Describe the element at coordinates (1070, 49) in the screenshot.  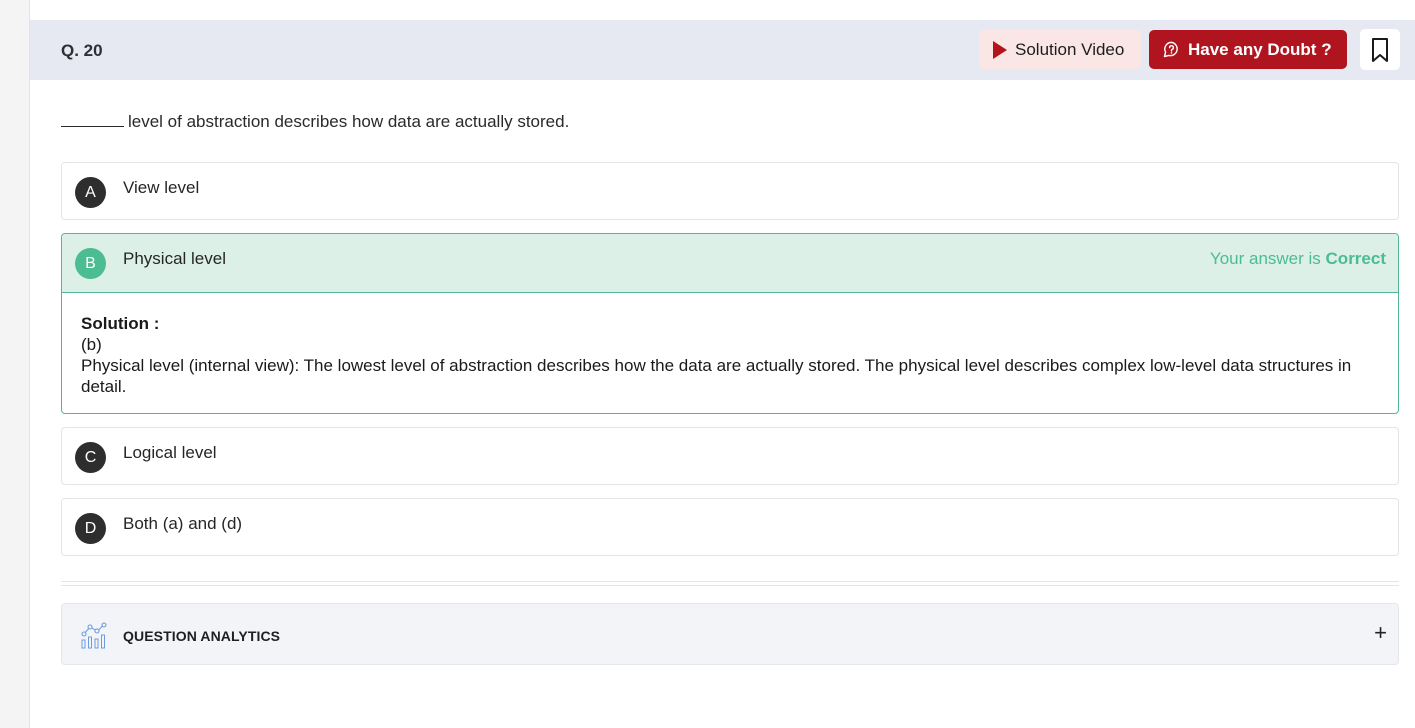
I see `solution-video-label: Solution Video` at that location.